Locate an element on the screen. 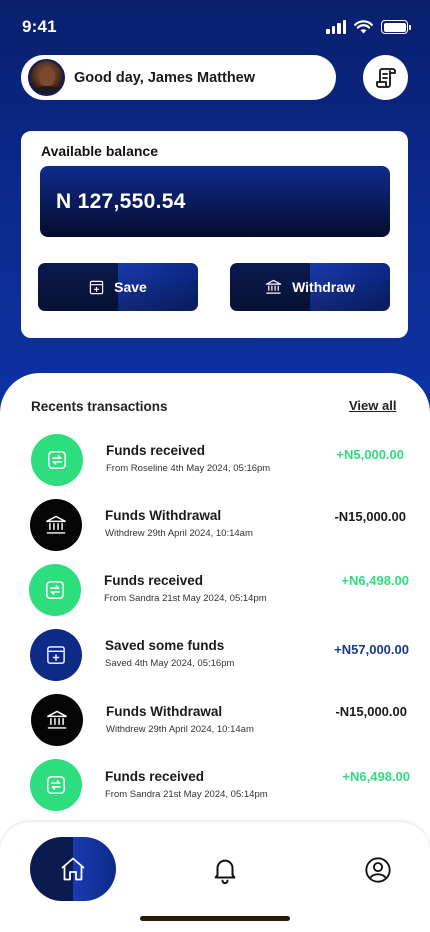  avatar is located at coordinates (46, 77).